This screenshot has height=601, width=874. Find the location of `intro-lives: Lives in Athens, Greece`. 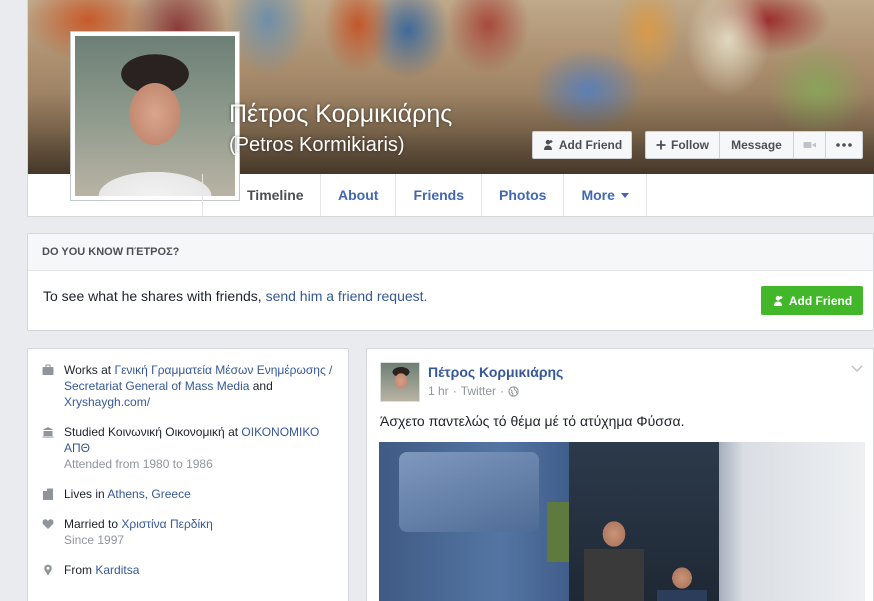

intro-lives: Lives in Athens, Greece is located at coordinates (189, 494).